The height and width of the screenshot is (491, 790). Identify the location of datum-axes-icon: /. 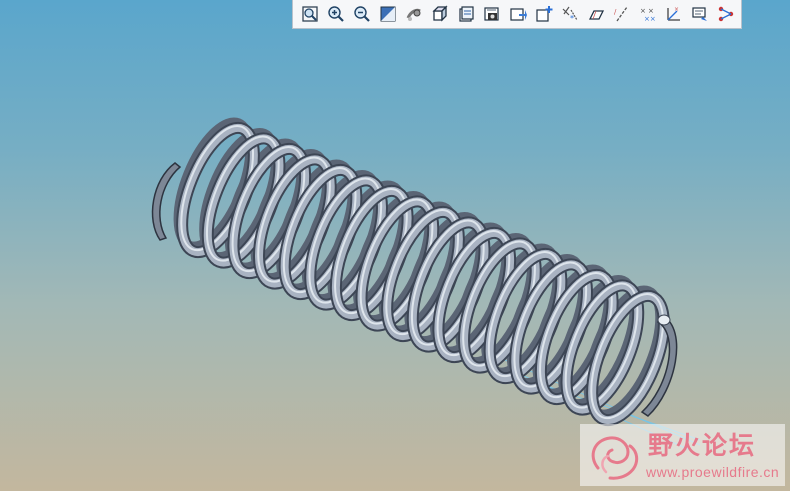
(621, 14).